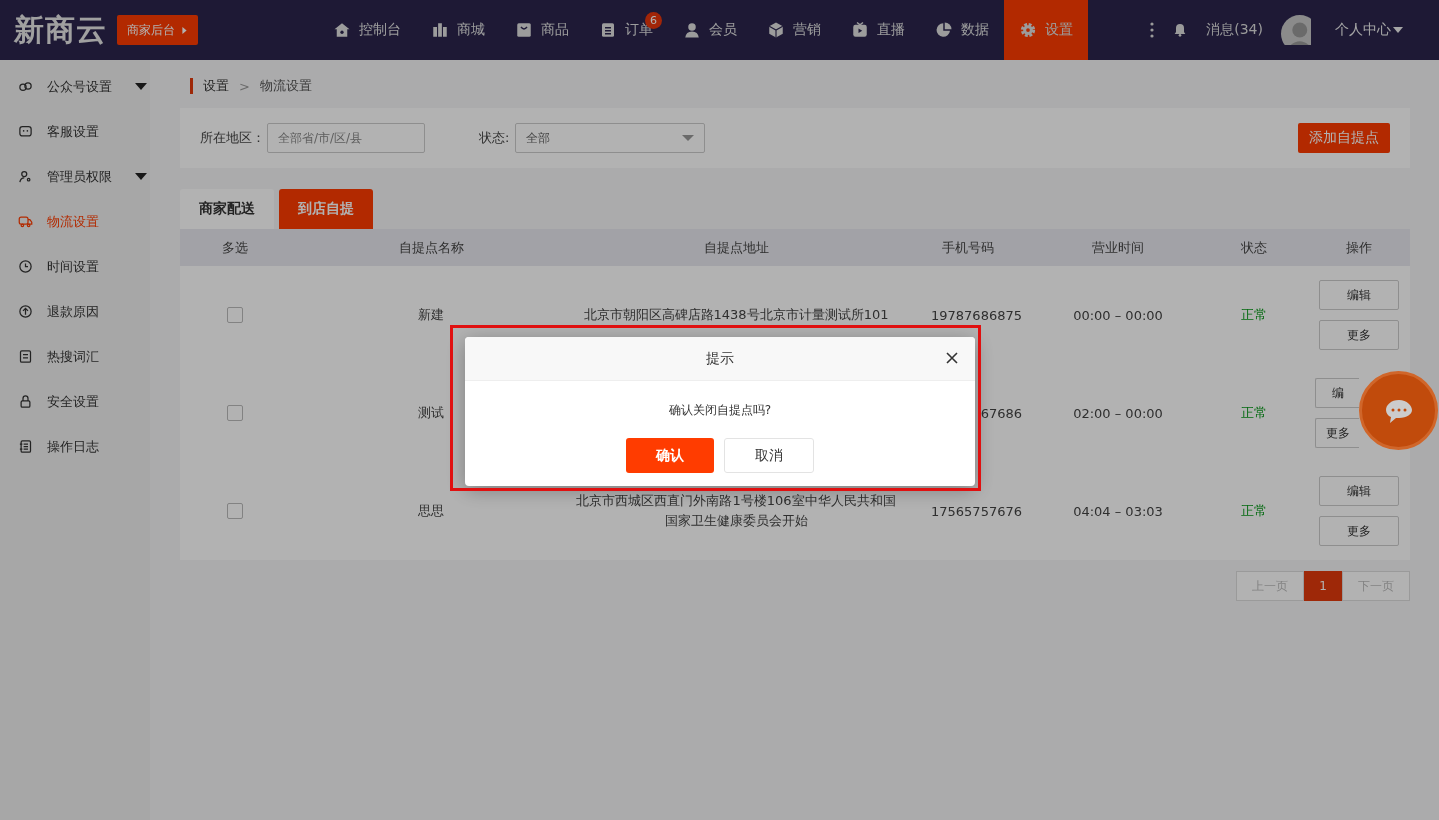  I want to click on table-cell: 02:00 – 00:00, so click(1118, 413).